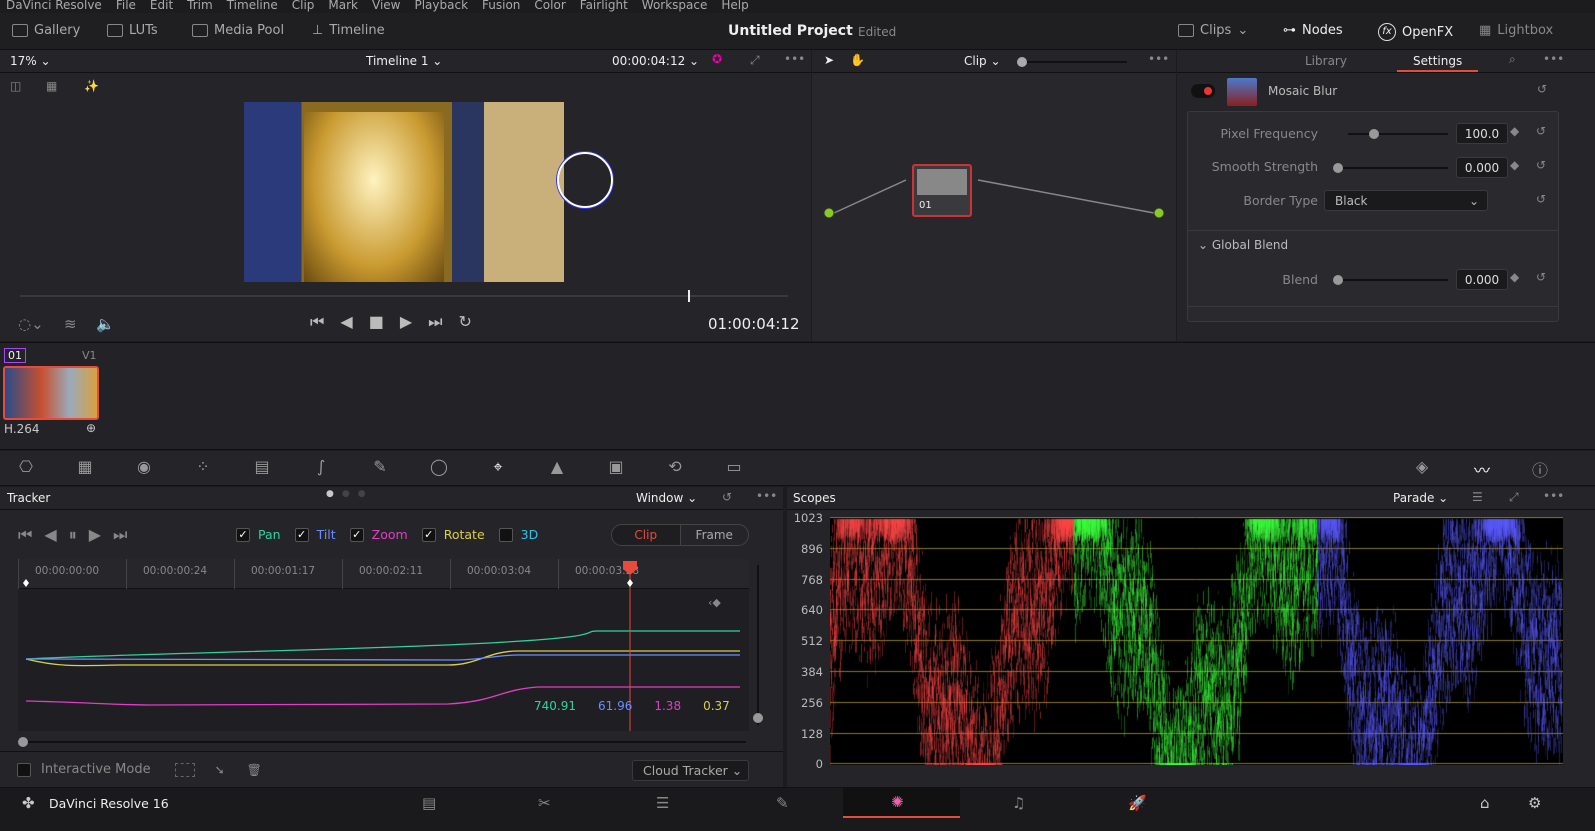 This screenshot has width=1595, height=831. I want to click on edit-page-icon: ☰, so click(662, 803).